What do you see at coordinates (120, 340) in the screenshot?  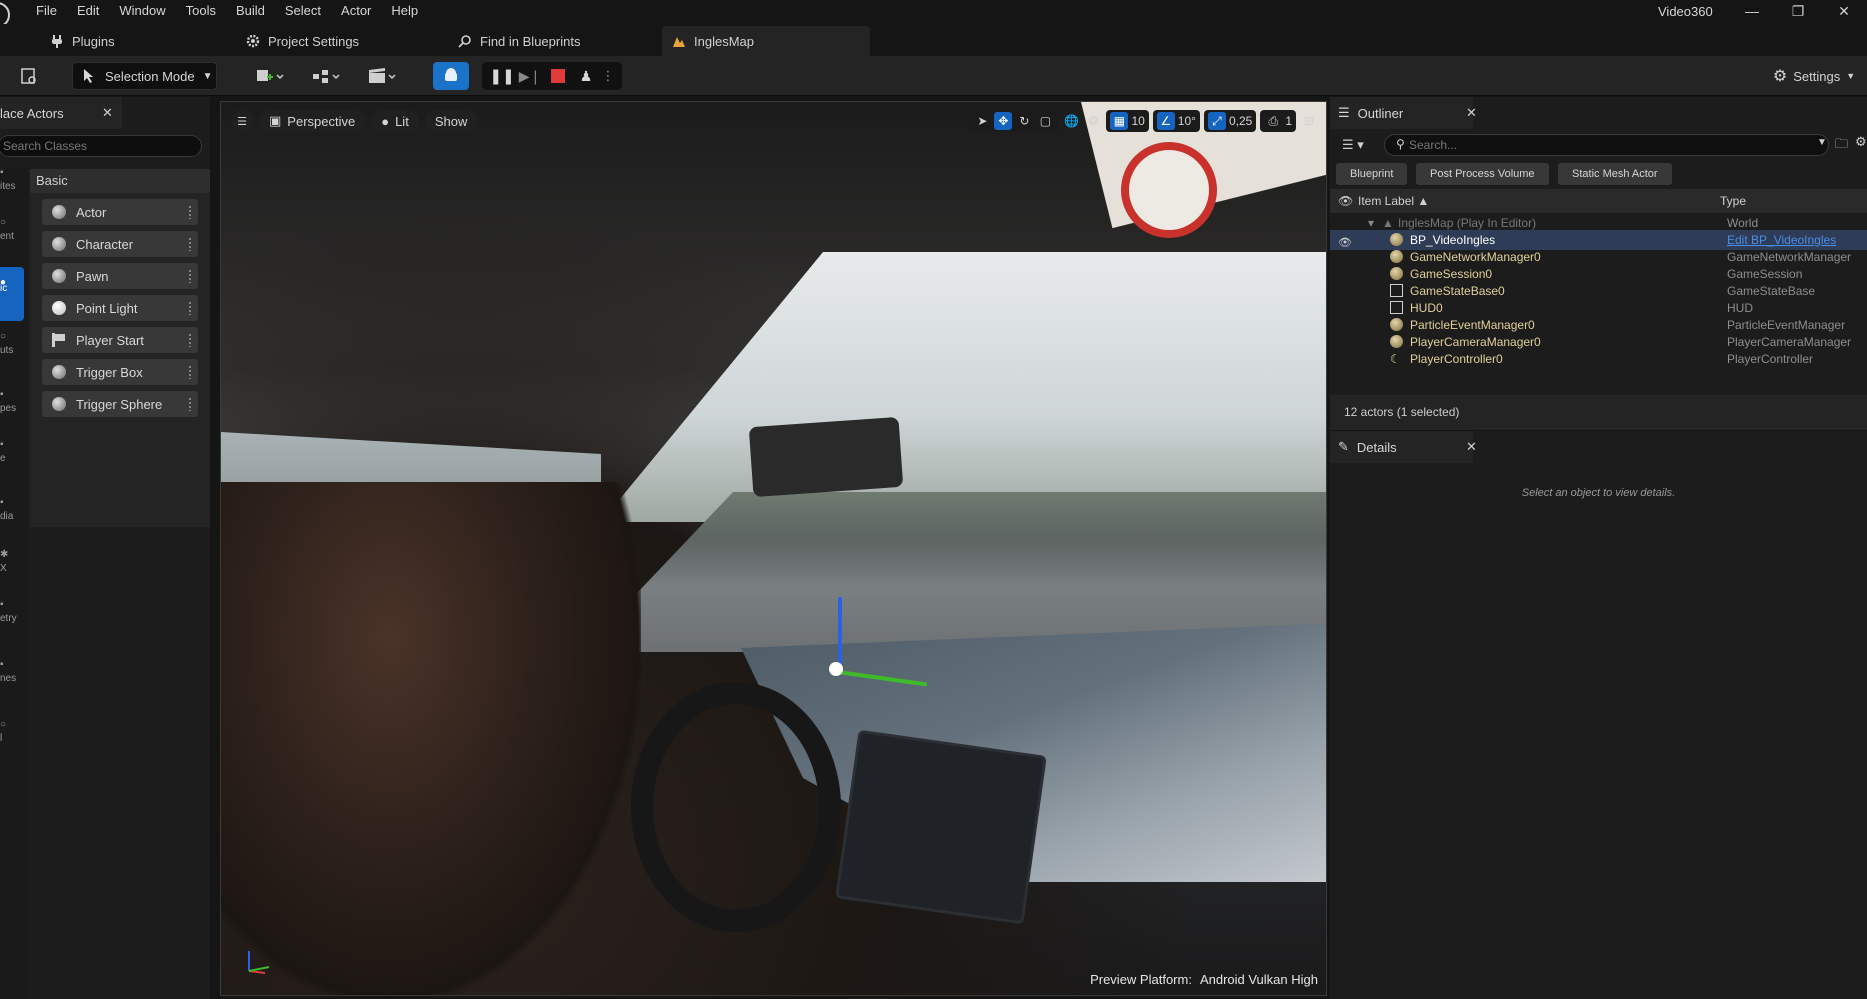 I see `actor-item-player-start: Player Start` at bounding box center [120, 340].